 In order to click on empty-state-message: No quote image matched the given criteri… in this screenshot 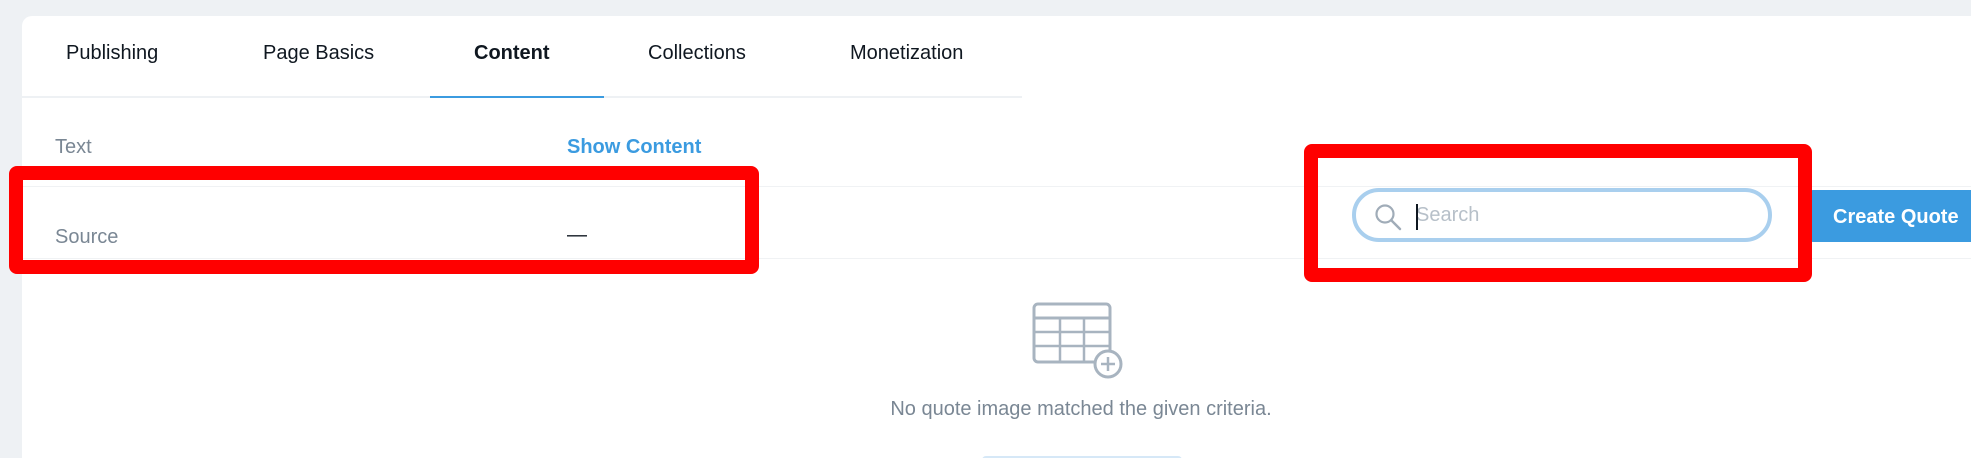, I will do `click(1081, 409)`.